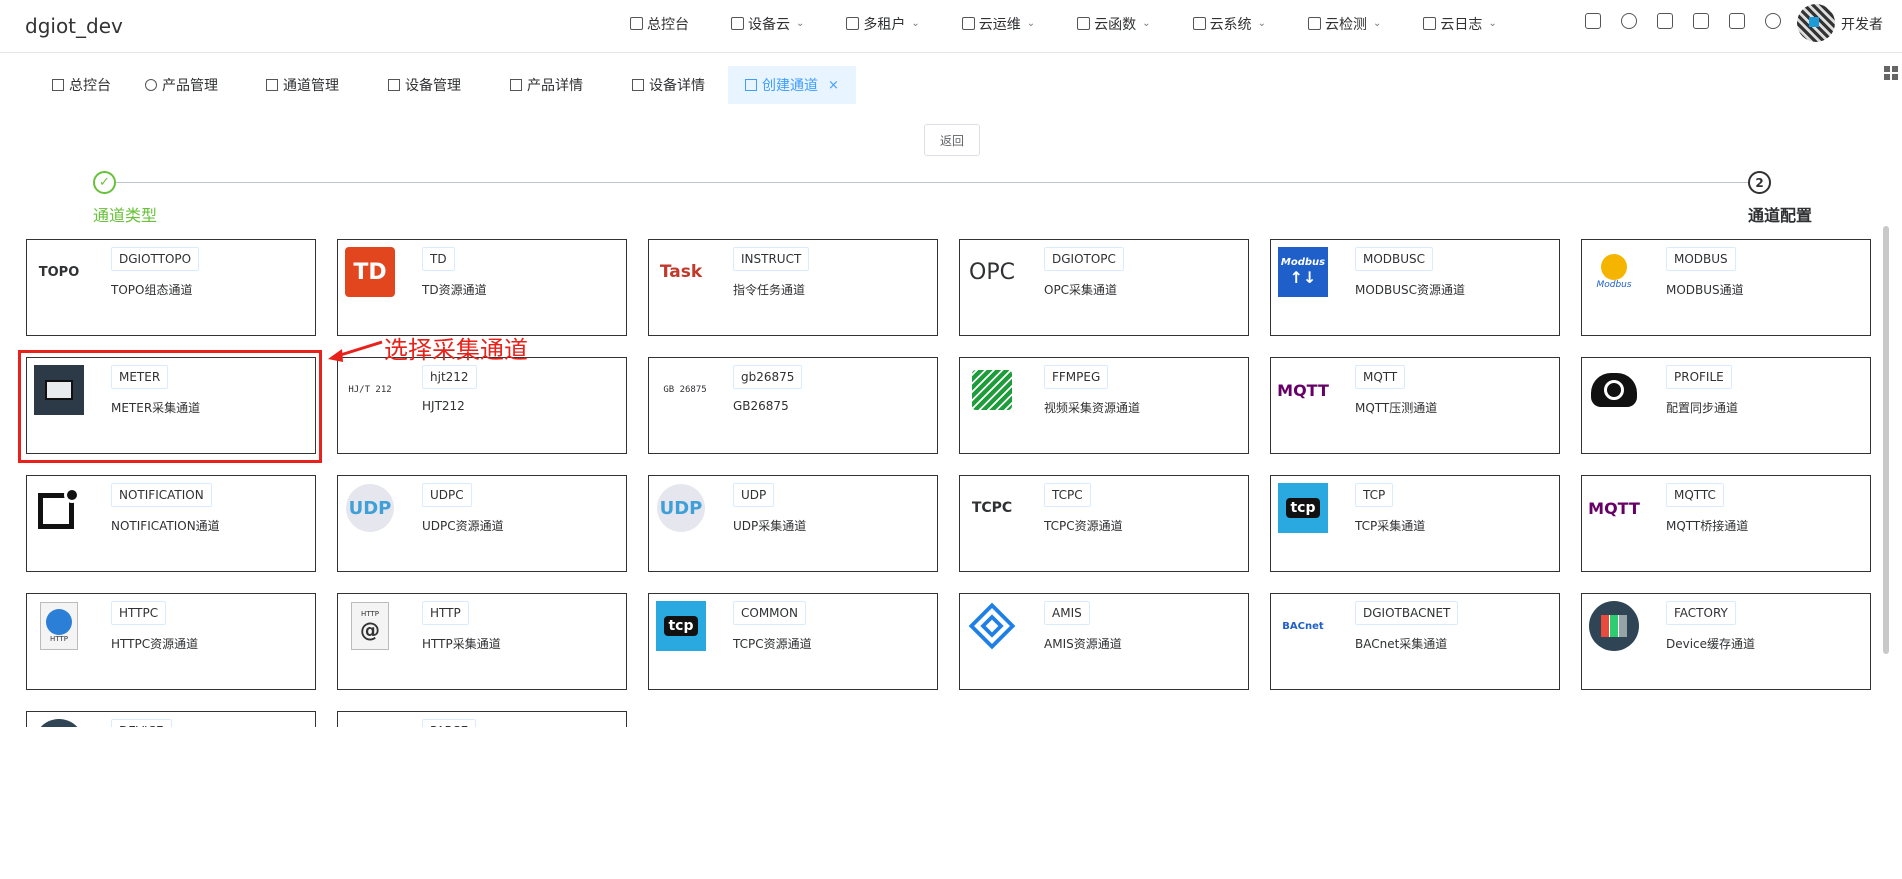 The width and height of the screenshot is (1902, 879). I want to click on channel-tag: UDP, so click(754, 495).